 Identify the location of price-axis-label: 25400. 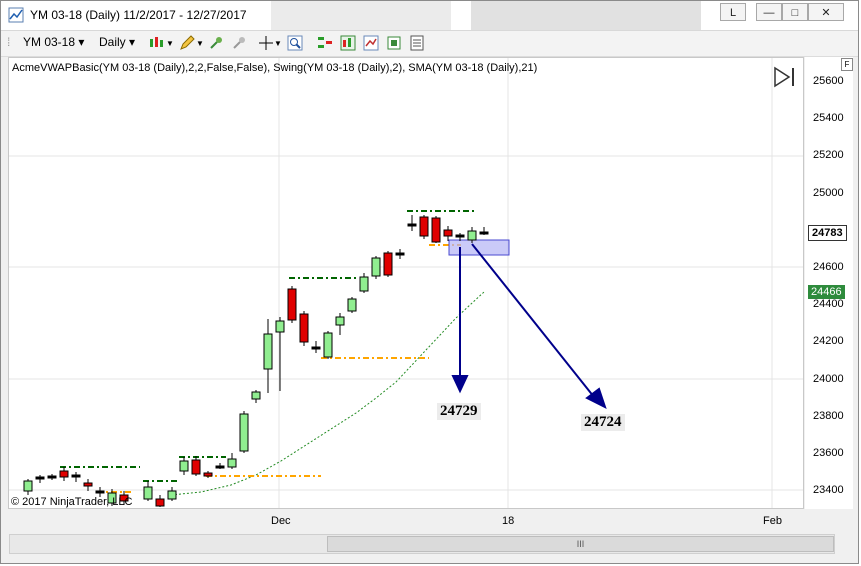
(828, 118).